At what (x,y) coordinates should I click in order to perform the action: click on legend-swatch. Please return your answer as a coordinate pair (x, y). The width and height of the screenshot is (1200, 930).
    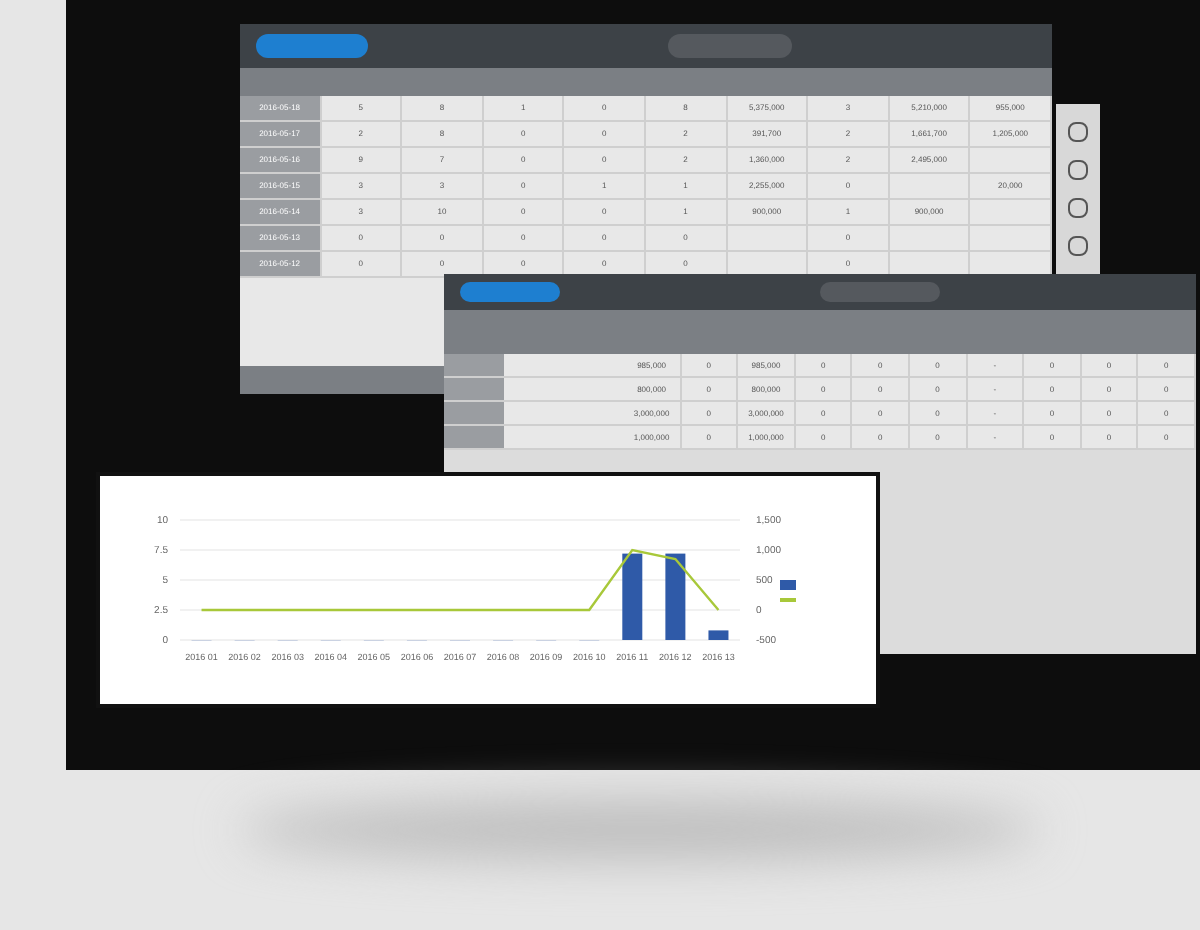
    Looking at the image, I should click on (788, 585).